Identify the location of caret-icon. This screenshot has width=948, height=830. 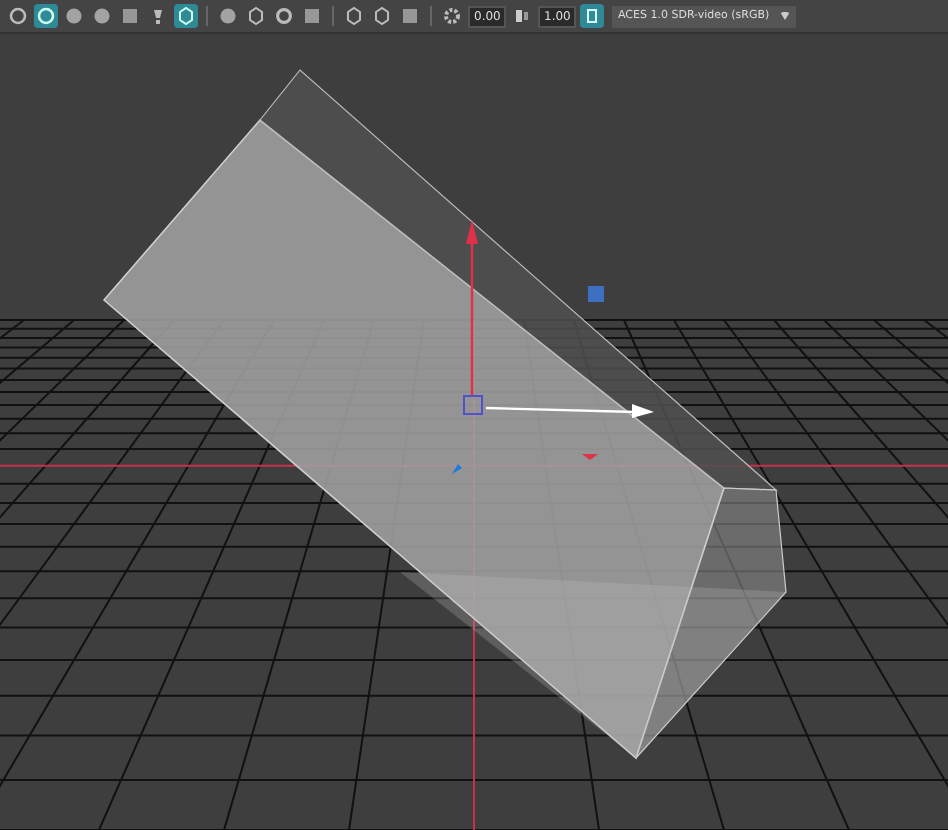
(785, 16).